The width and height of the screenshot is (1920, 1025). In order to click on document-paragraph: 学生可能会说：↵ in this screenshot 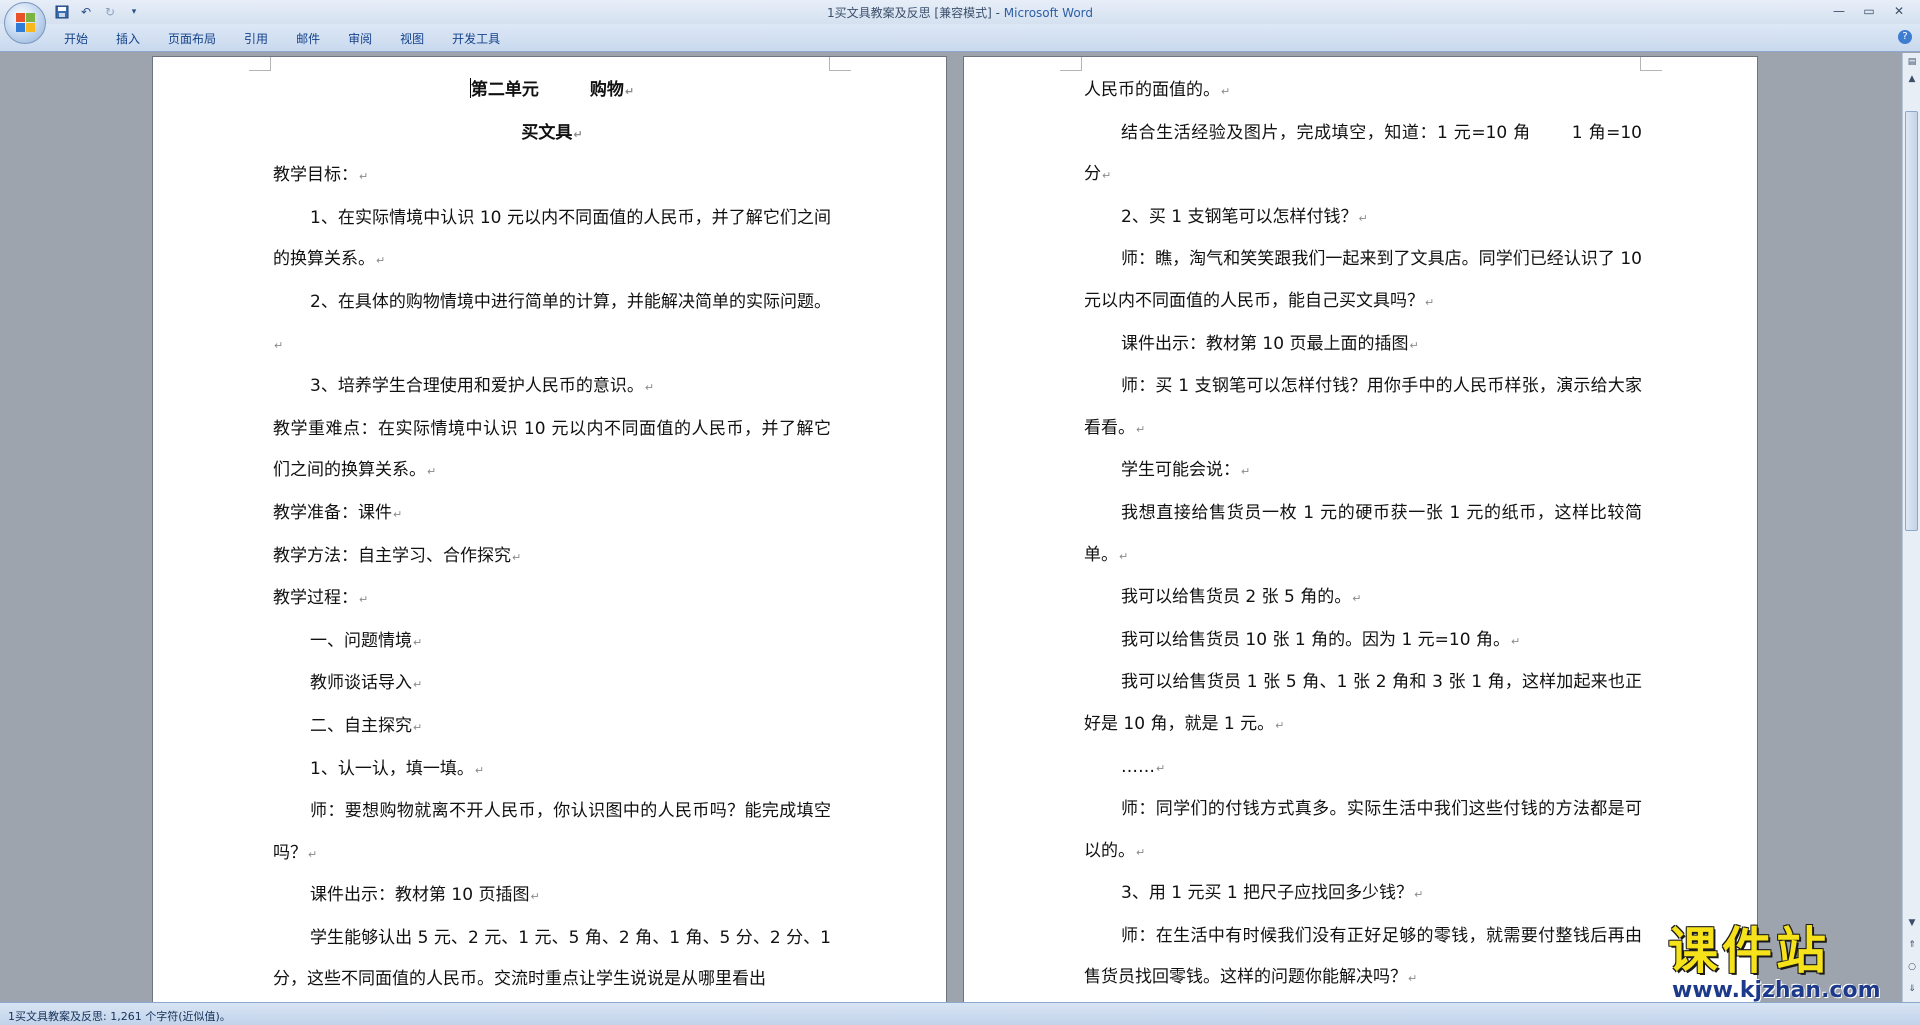, I will do `click(1363, 471)`.